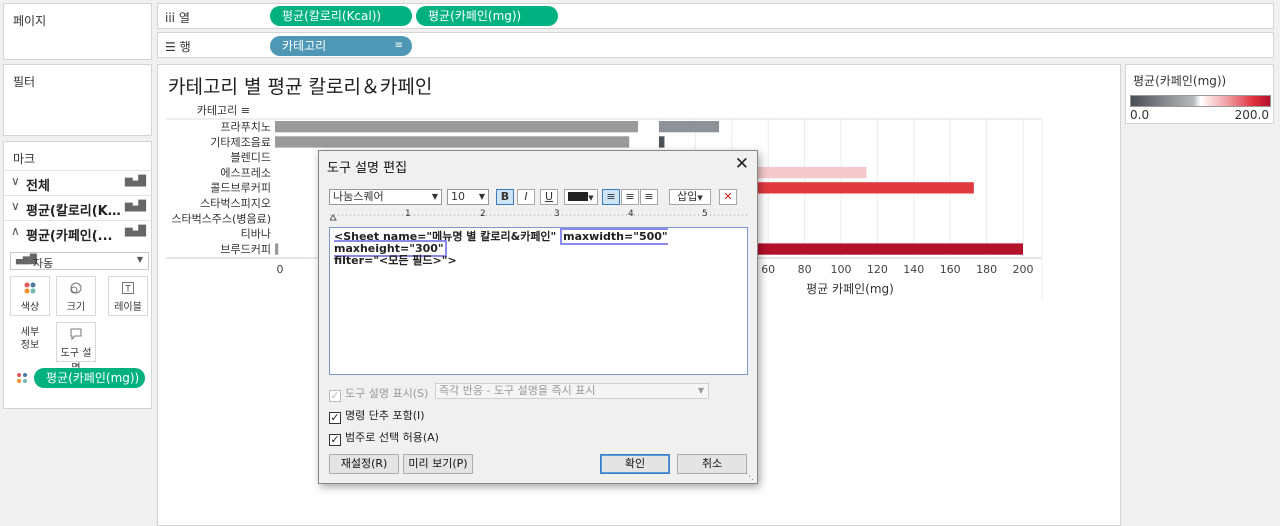 Image resolution: width=1280 pixels, height=526 pixels. I want to click on caffeine-bar, so click(662, 142).